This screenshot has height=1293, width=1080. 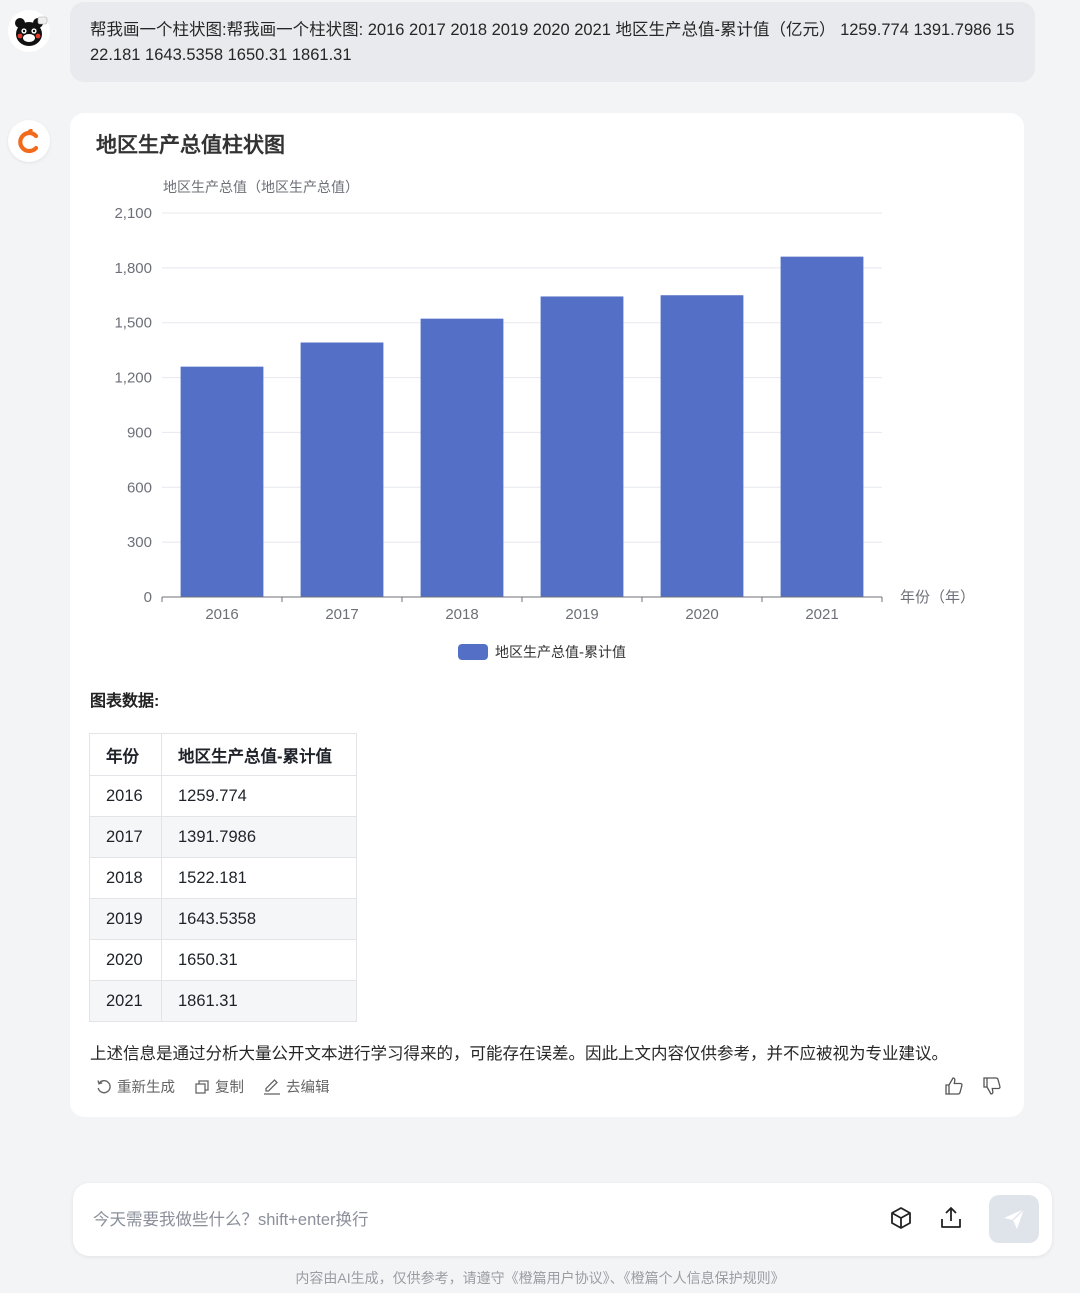 I want to click on regenerate-label: 重新生成, so click(x=146, y=1088).